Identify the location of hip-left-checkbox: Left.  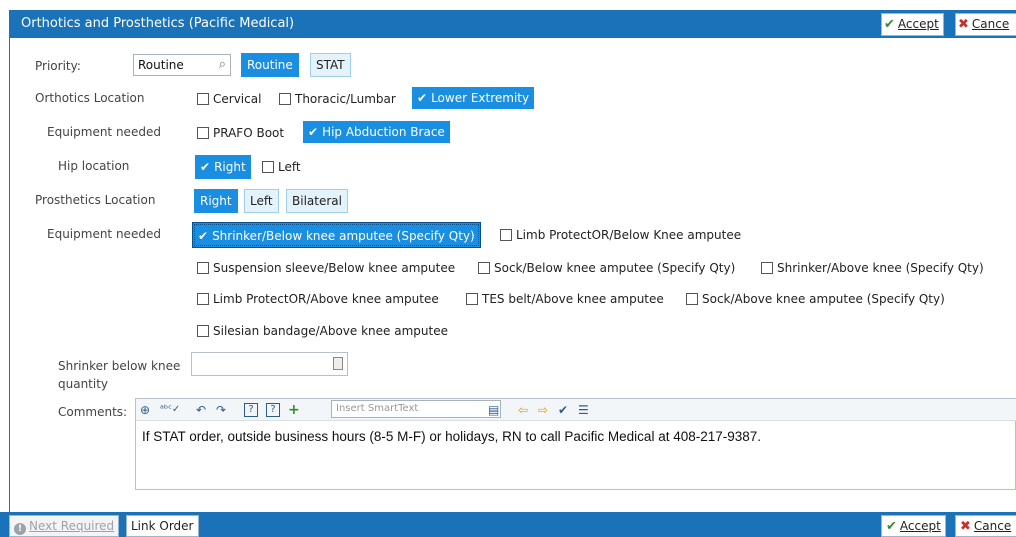
(281, 167).